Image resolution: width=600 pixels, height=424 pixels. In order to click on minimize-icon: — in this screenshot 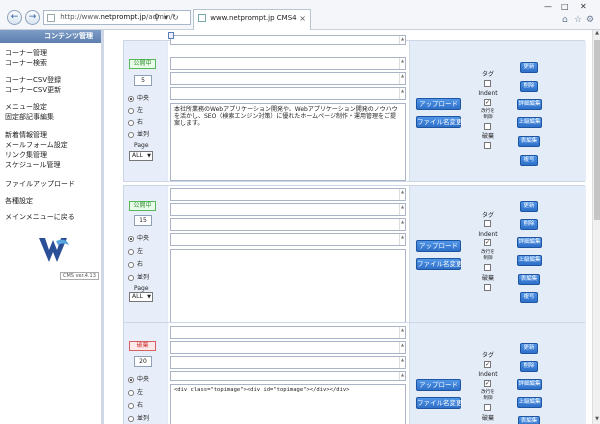, I will do `click(548, 6)`.